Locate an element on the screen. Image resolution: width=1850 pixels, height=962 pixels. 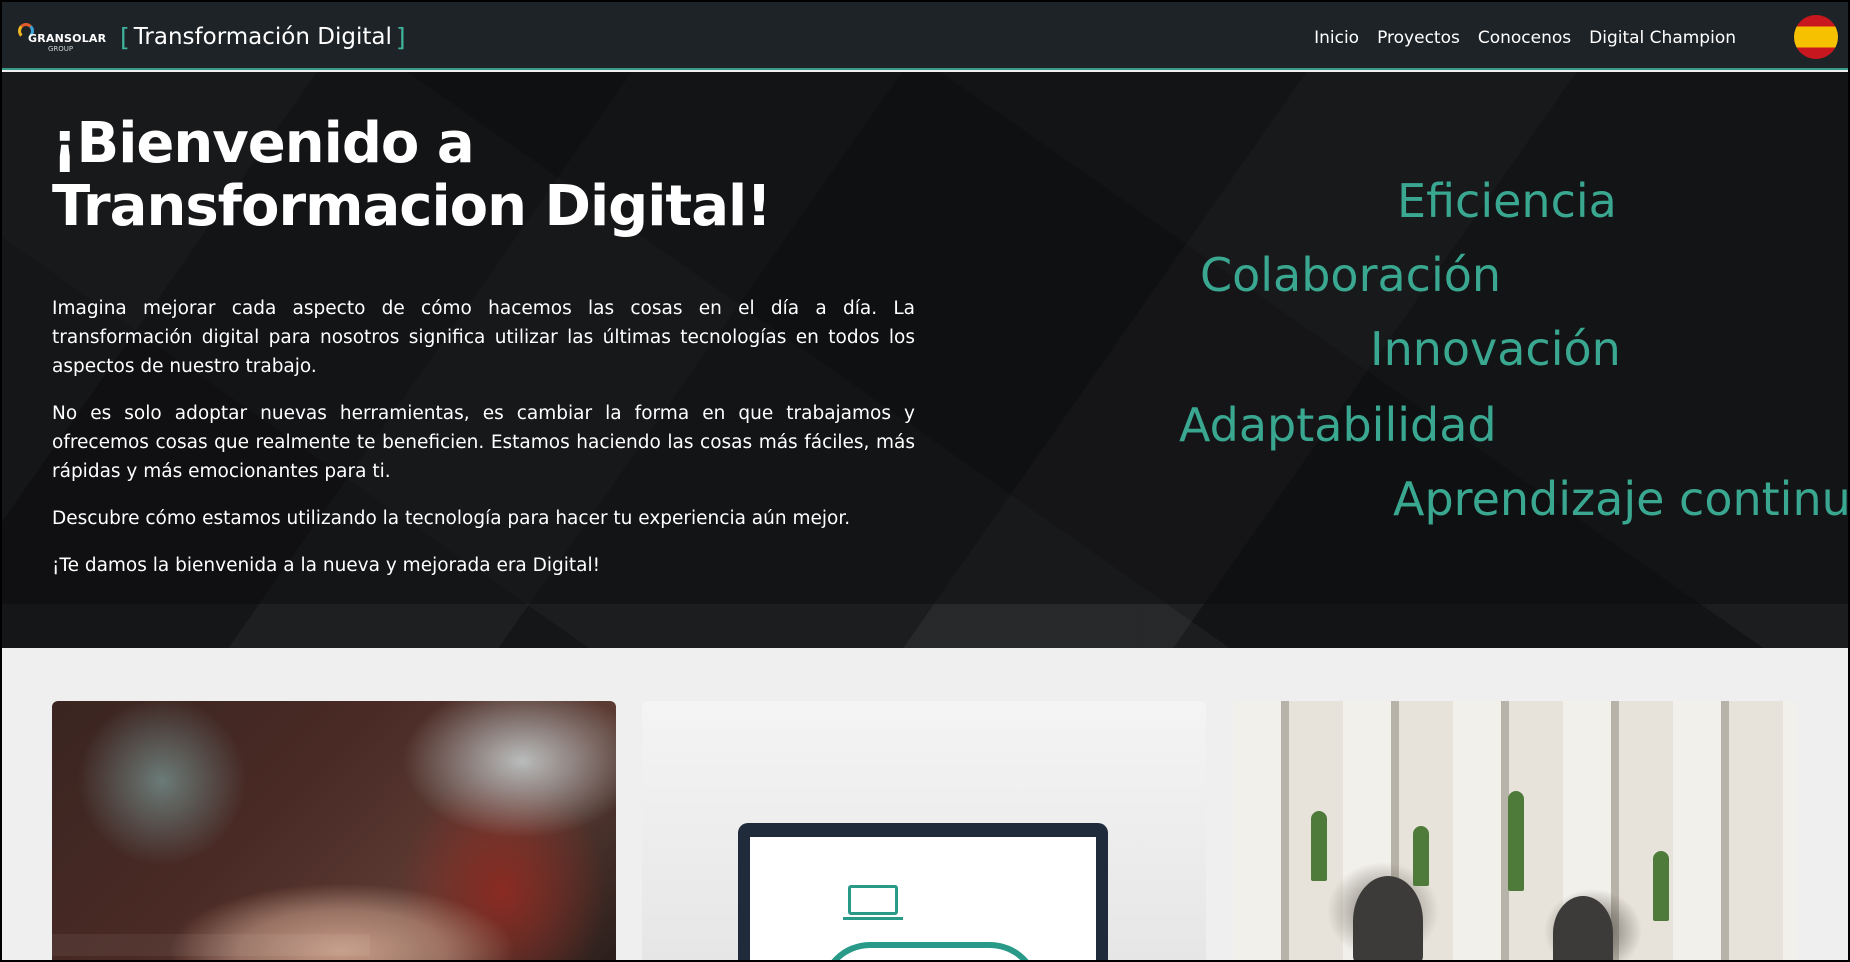
laptop-icon is located at coordinates (873, 902).